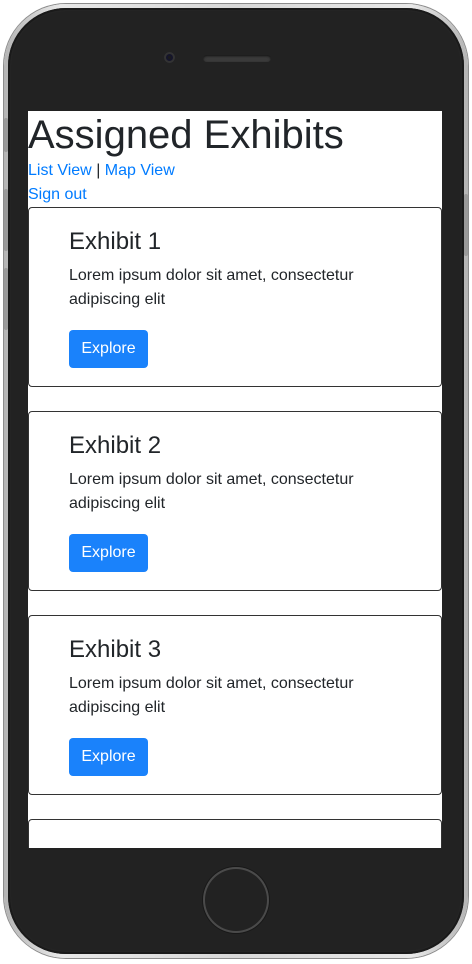 This screenshot has width=472, height=964. I want to click on sign-out-link: Sign out, so click(57, 194).